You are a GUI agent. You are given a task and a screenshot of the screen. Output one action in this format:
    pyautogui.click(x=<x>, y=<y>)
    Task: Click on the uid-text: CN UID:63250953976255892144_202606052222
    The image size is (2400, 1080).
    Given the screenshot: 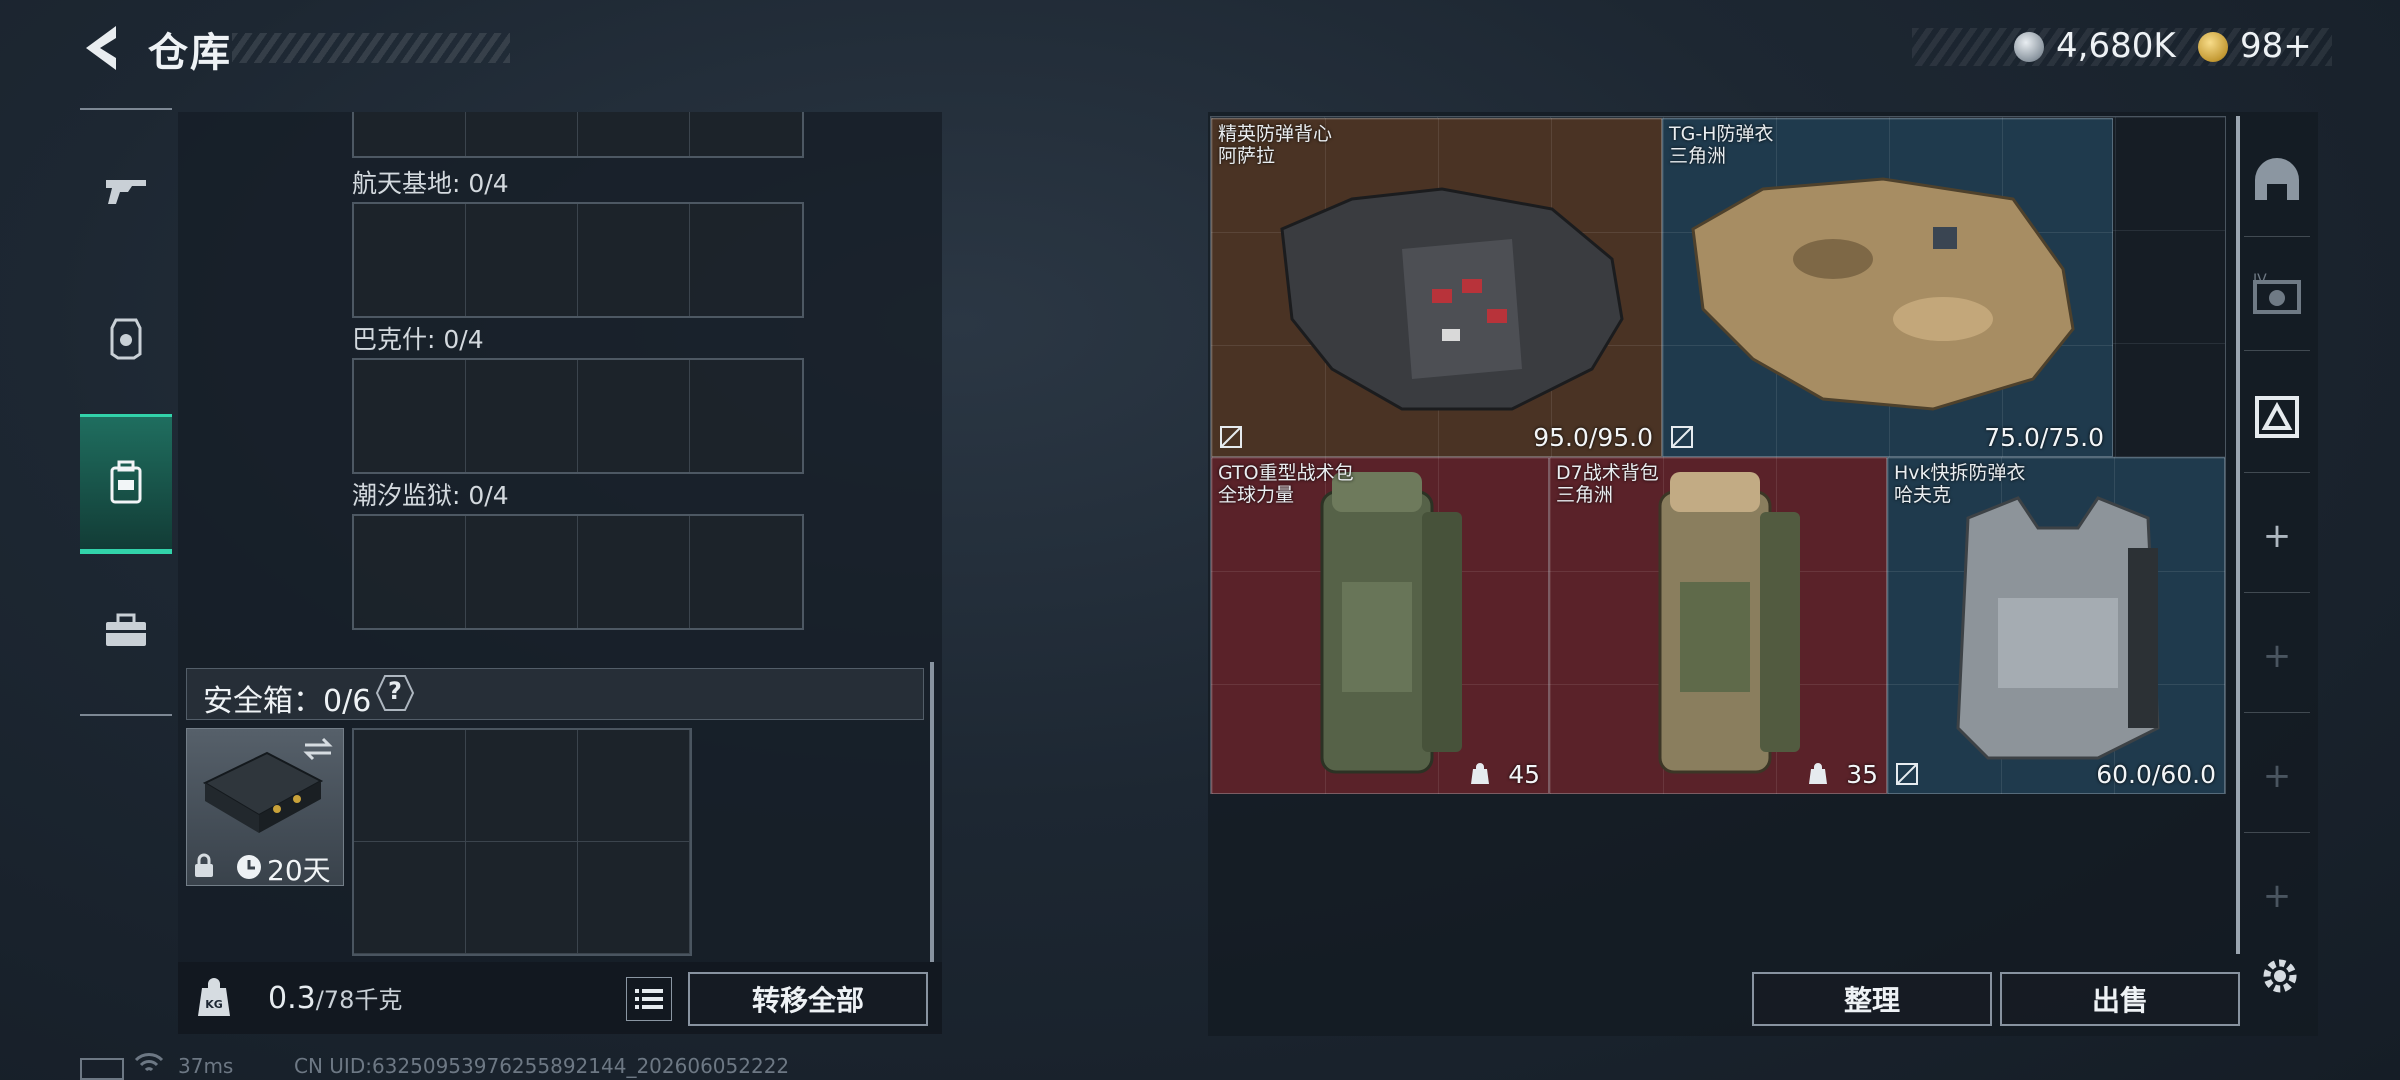 What is the action you would take?
    pyautogui.click(x=542, y=1066)
    